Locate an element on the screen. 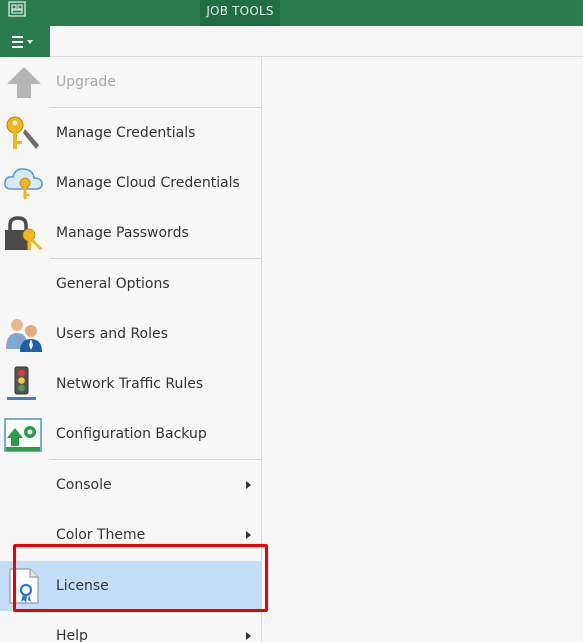  menu-item-label: Manage Passwords is located at coordinates (122, 233).